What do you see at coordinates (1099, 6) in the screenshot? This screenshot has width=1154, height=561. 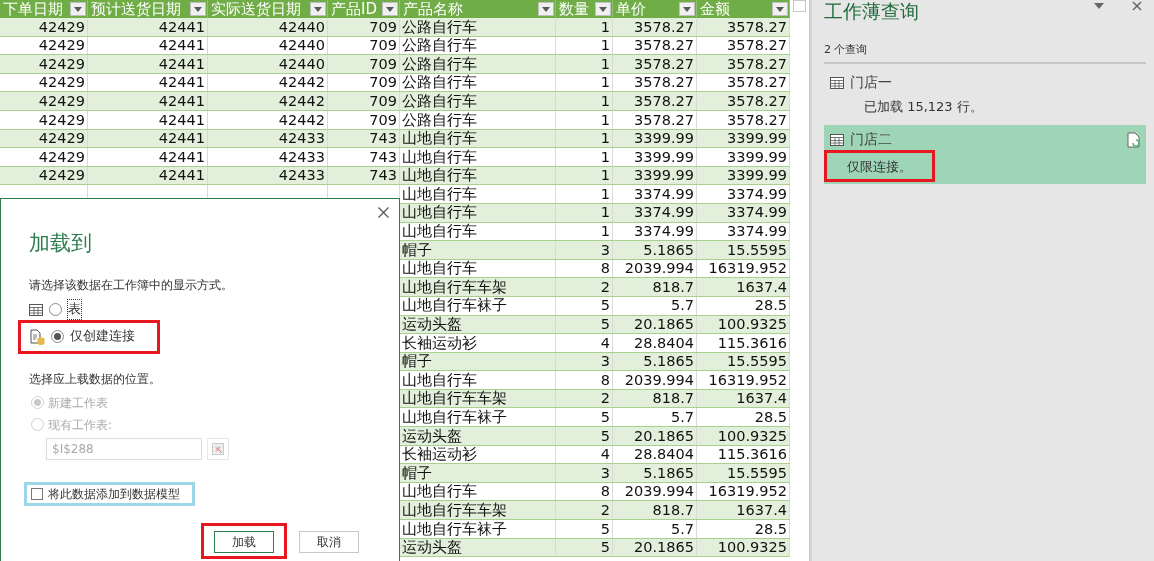 I see `dropdown-icon` at bounding box center [1099, 6].